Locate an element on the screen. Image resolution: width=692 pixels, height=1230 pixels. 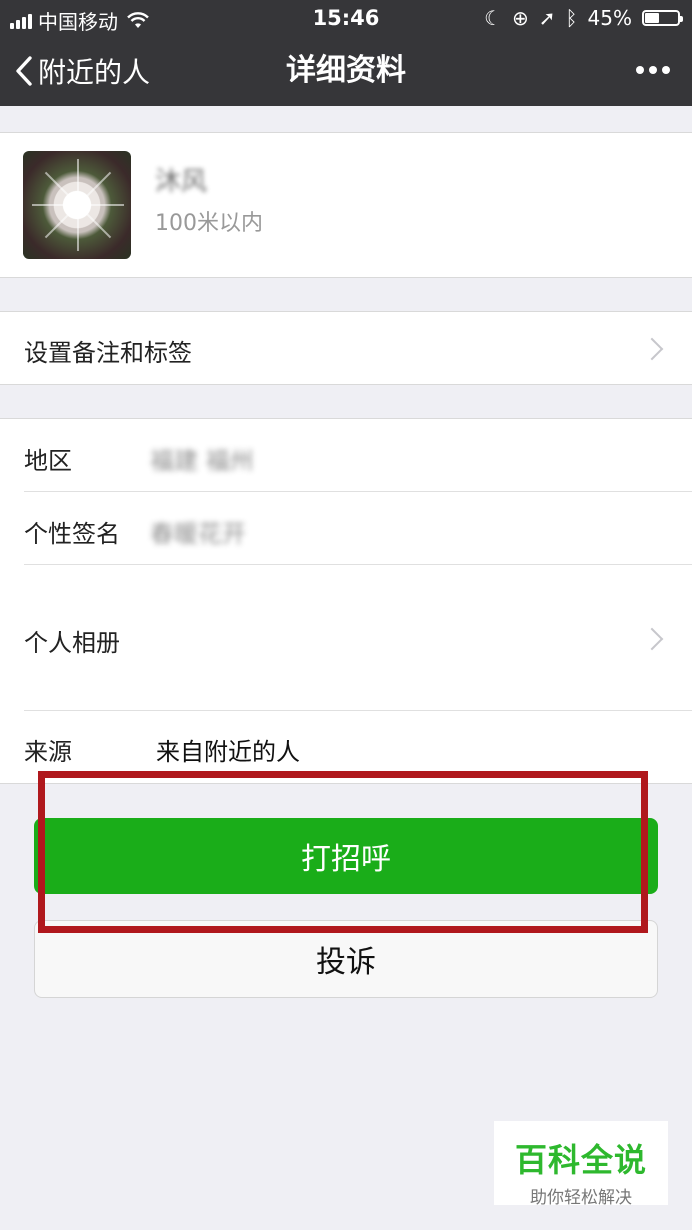
album-label: 个人相册 is located at coordinates (72, 643).